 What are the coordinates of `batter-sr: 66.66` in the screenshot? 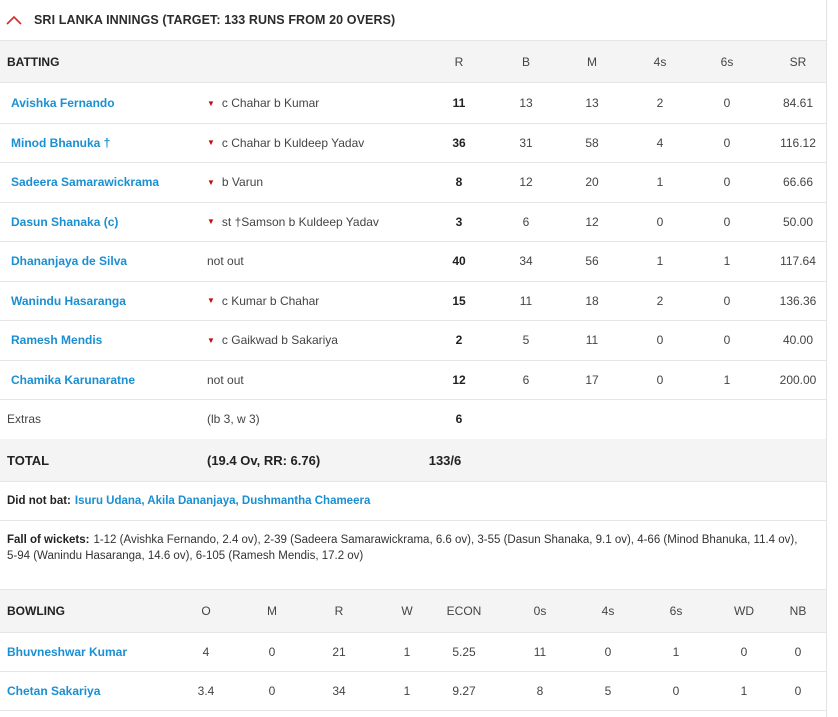 It's located at (798, 182).